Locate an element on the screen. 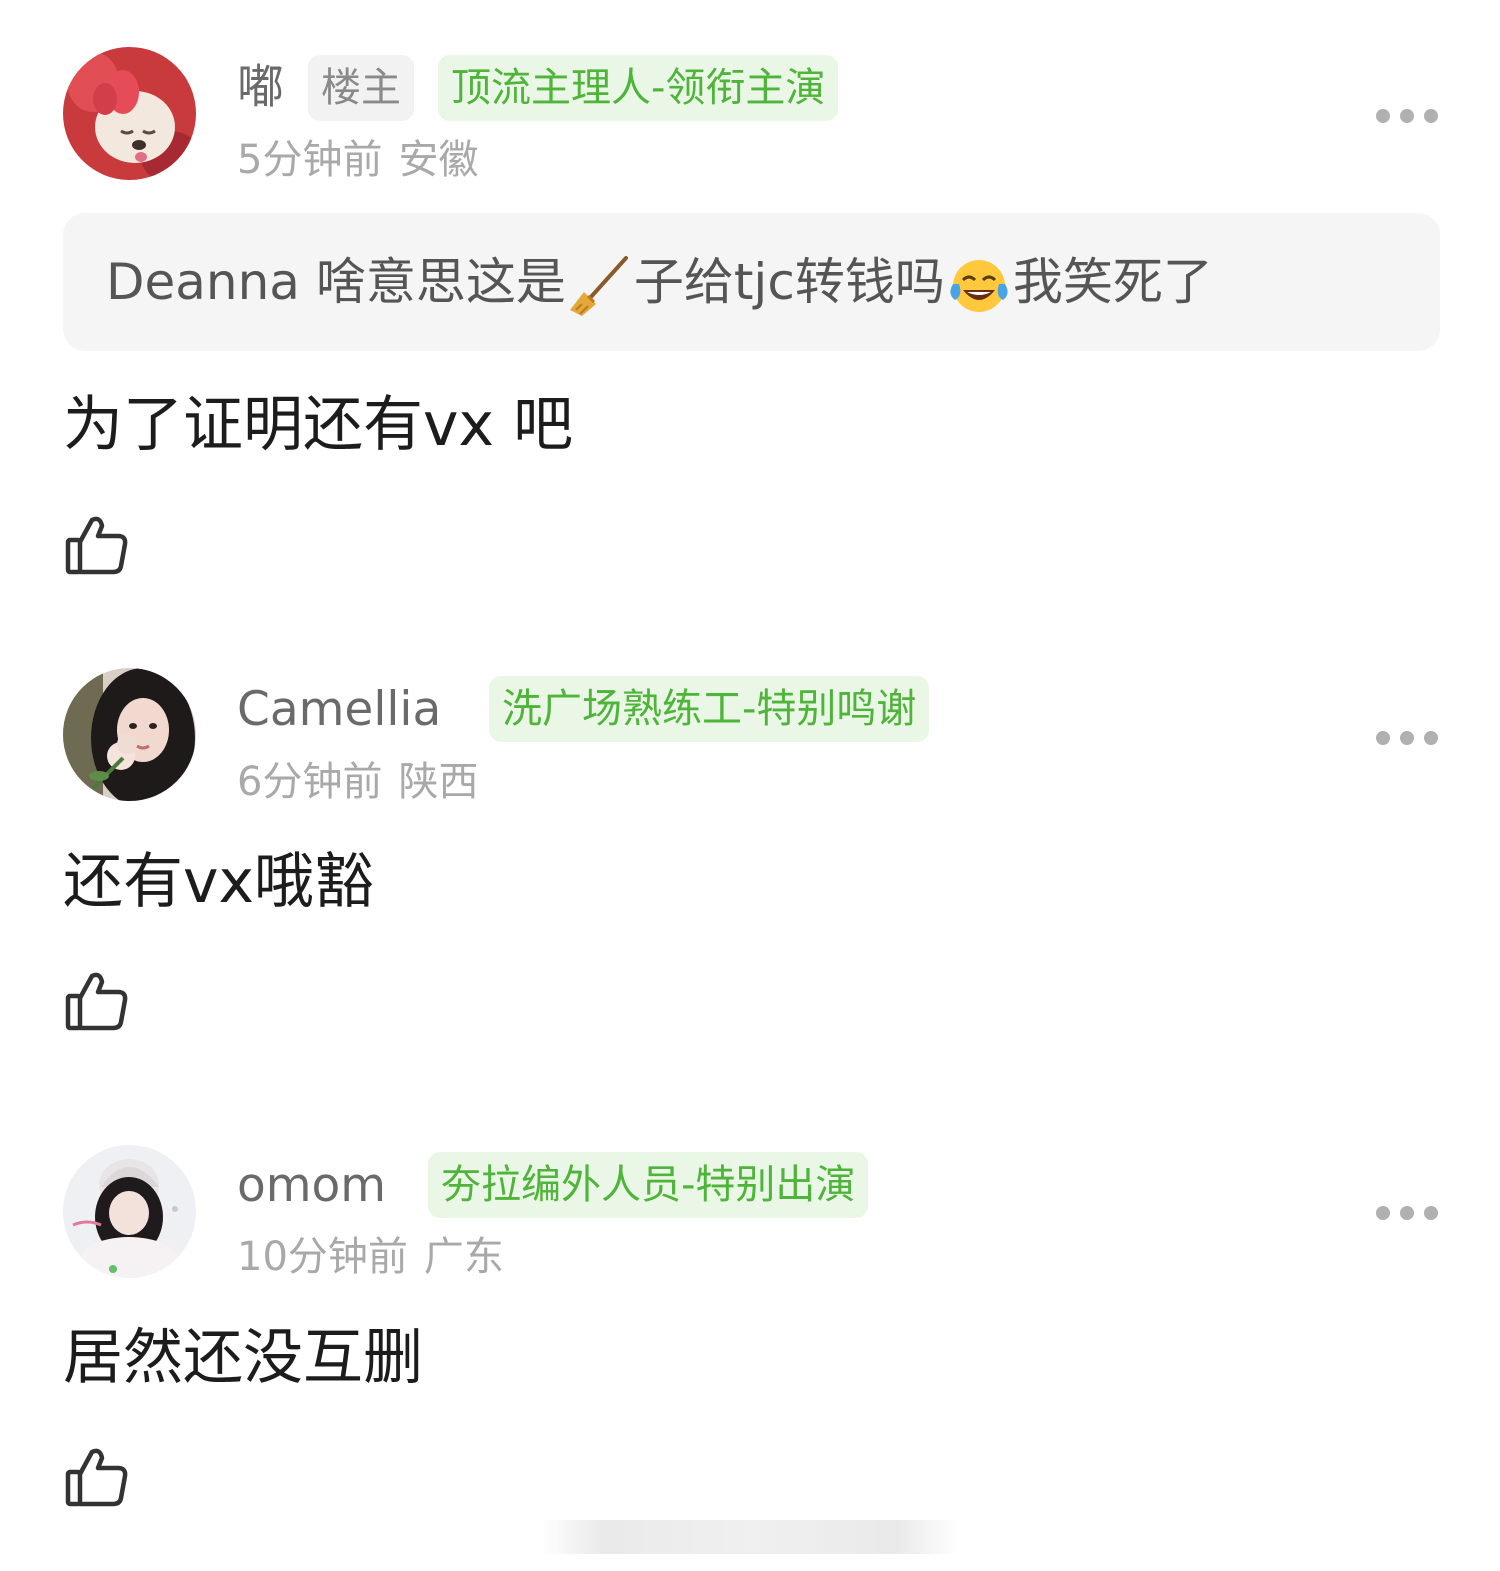  broom-icon is located at coordinates (600, 286).